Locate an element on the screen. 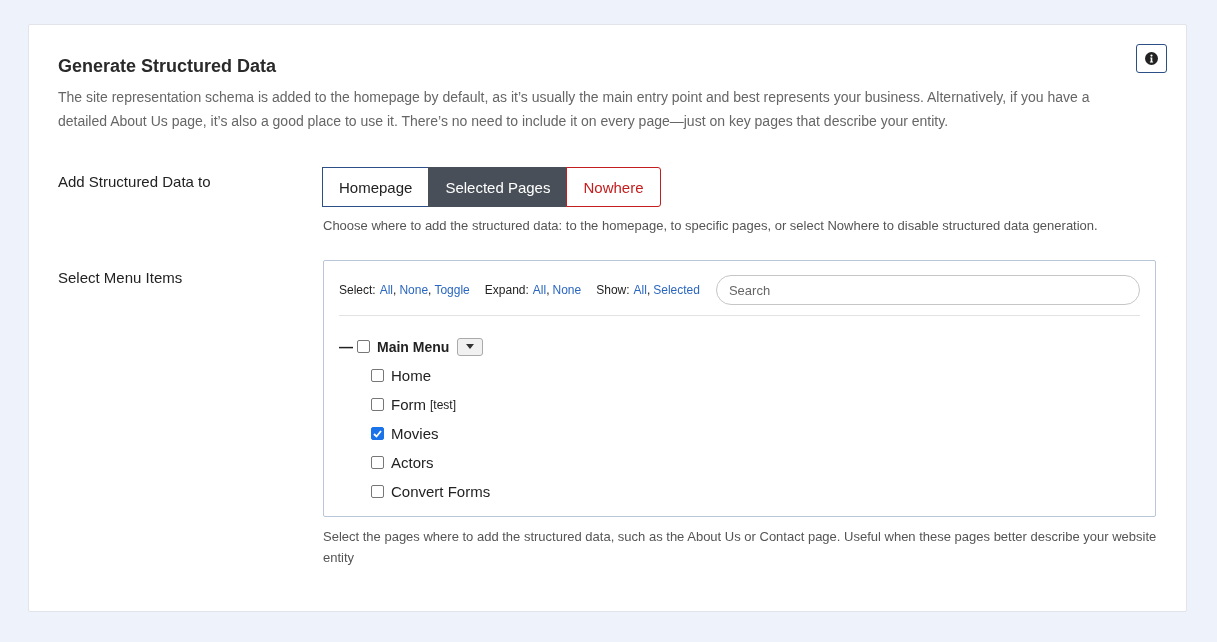 The image size is (1217, 642). toolbar-label: Show: is located at coordinates (613, 290).